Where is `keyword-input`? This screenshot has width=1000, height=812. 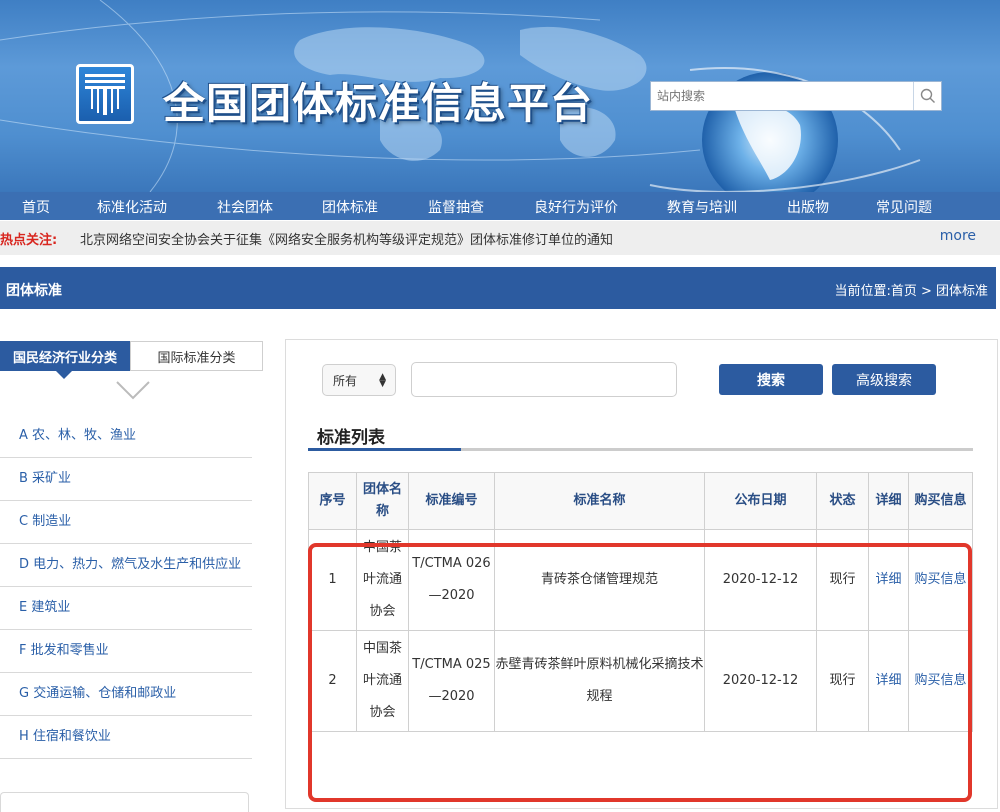
keyword-input is located at coordinates (544, 379).